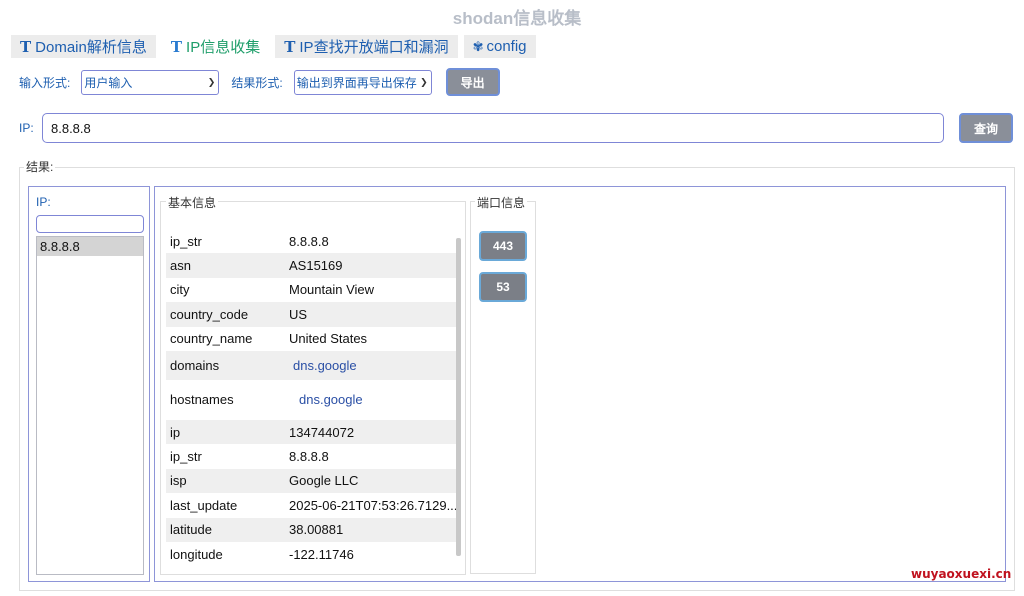  I want to click on table-row: domains dns.google, so click(311, 365).